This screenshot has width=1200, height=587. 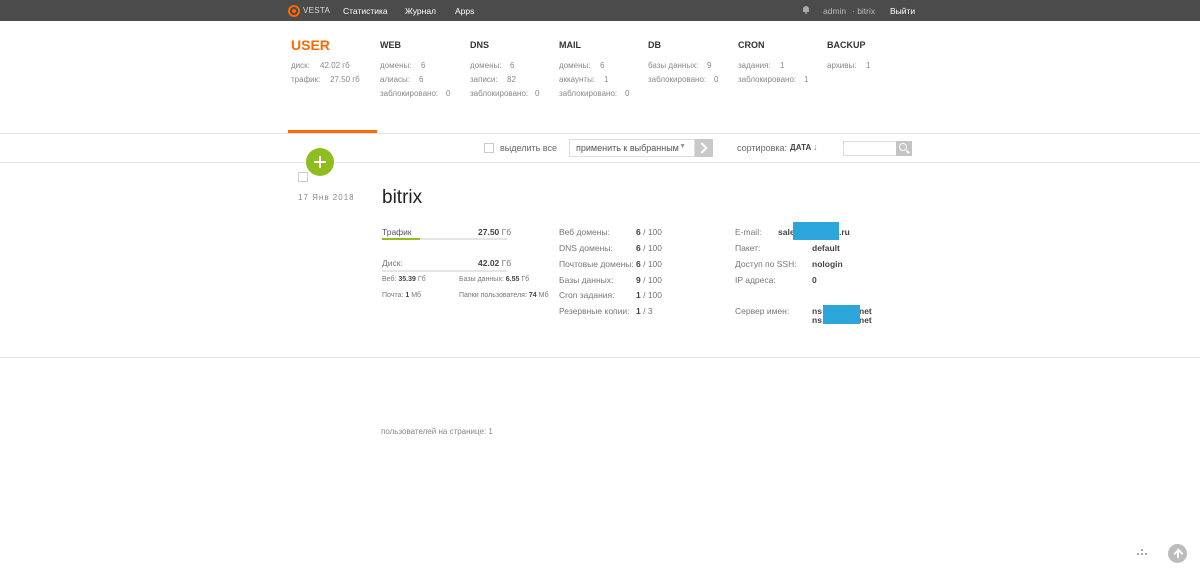 I want to click on notification-bell-icon, so click(x=806, y=10).